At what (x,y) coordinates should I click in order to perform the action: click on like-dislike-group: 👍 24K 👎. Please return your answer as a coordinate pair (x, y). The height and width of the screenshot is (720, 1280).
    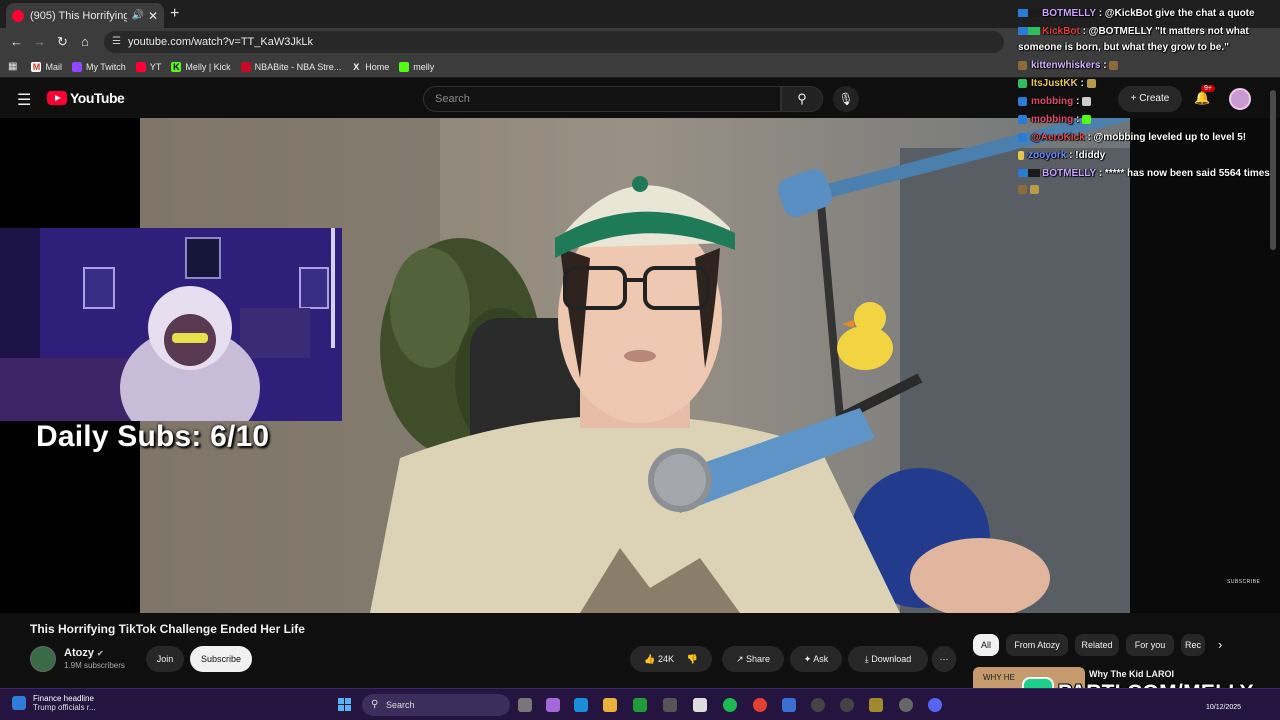
    Looking at the image, I should click on (671, 659).